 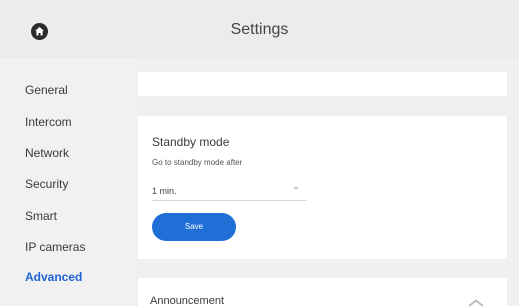 I want to click on sidebar-item-network: Network, so click(x=47, y=153).